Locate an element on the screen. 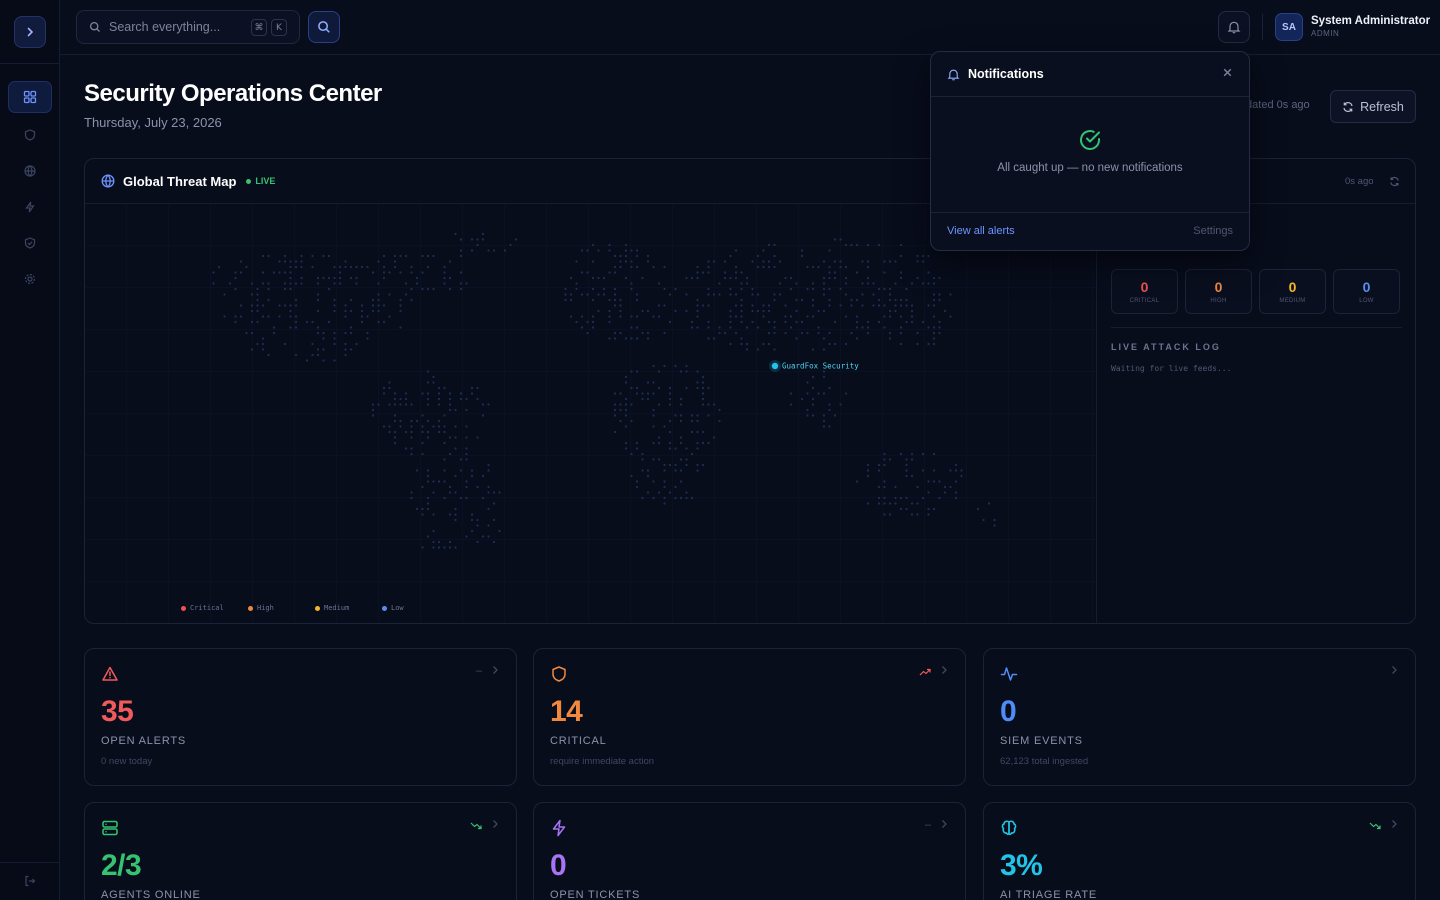 This screenshot has height=900, width=1440. chevron-right-icon is located at coordinates (944, 670).